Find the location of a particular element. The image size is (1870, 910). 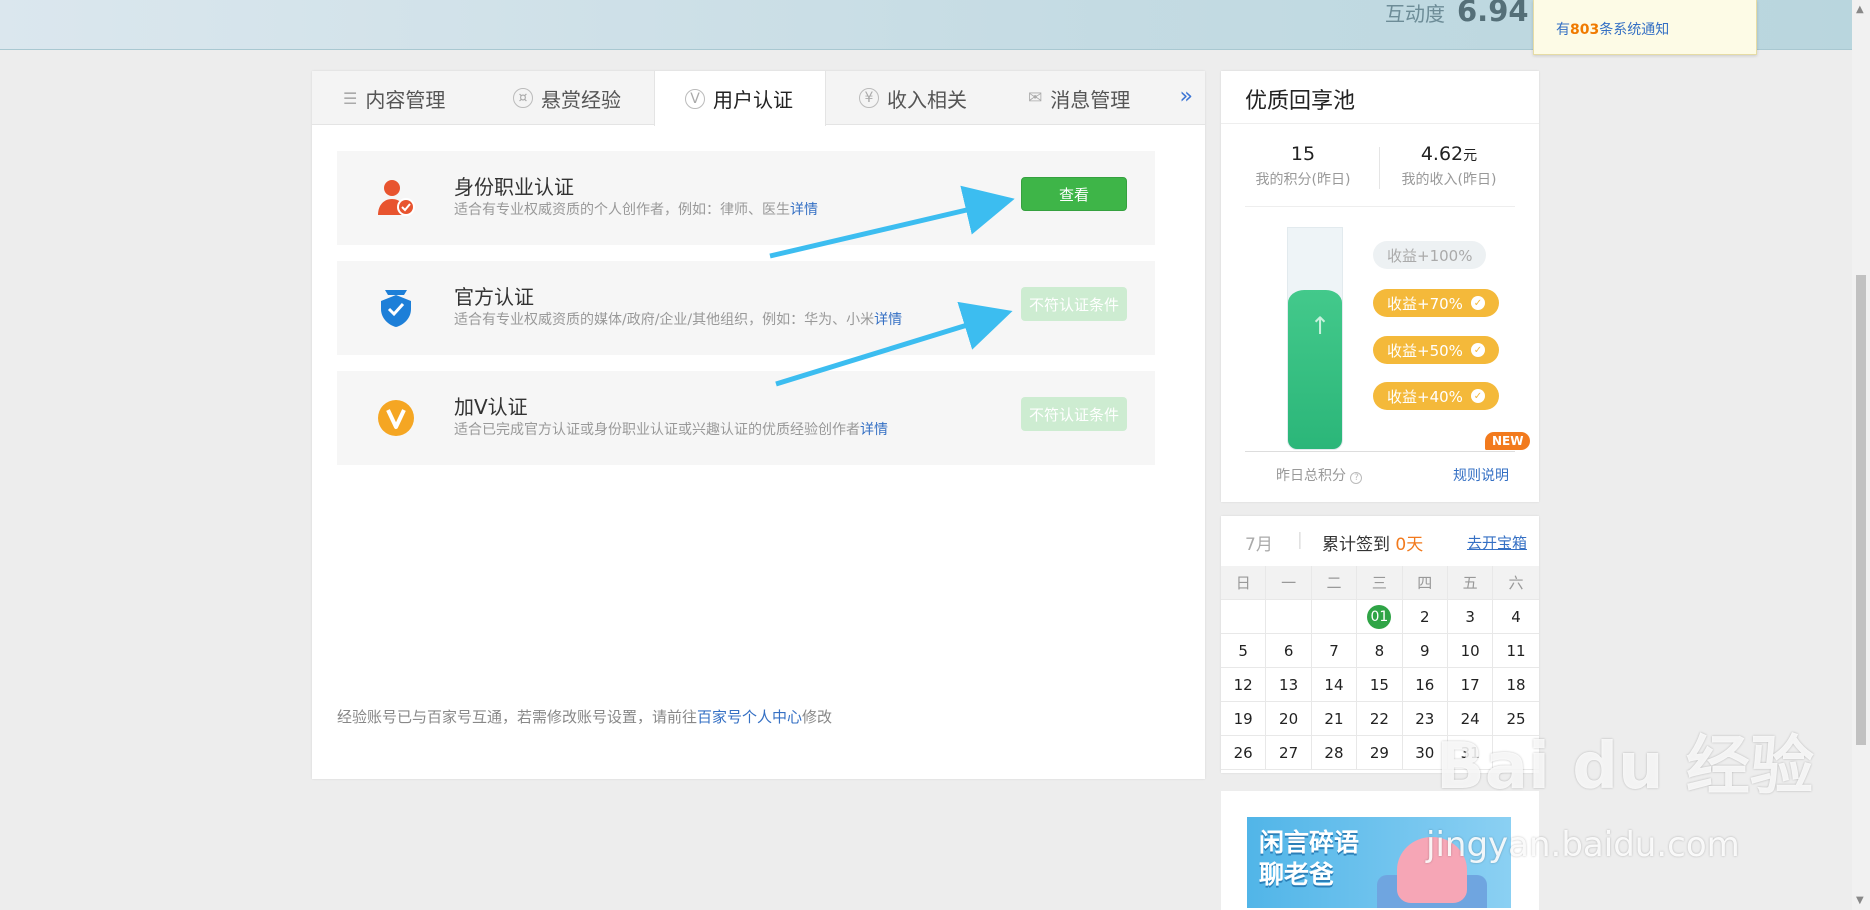

card-identity-verification: 身份职业认证 适合有专业权威资质的个人创作者，例如：律师、医生详情 查看 is located at coordinates (746, 198).